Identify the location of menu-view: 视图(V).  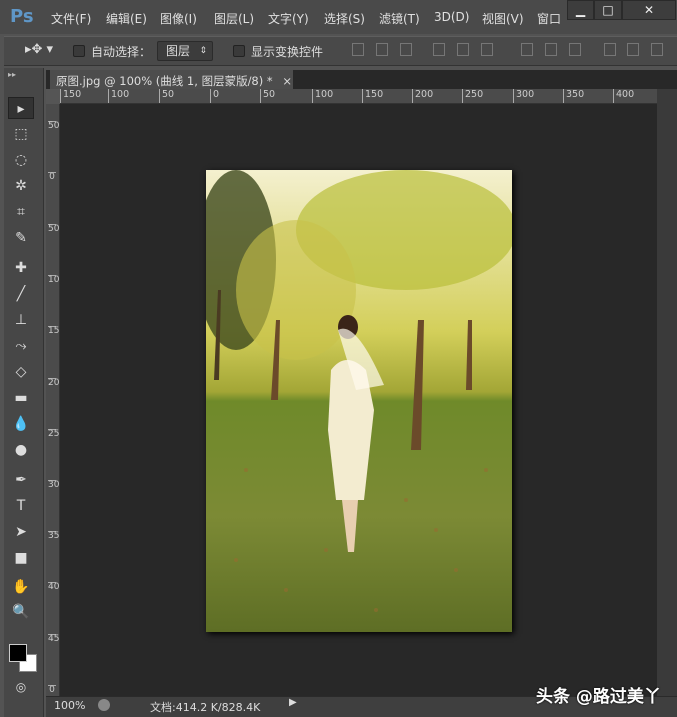
(503, 18).